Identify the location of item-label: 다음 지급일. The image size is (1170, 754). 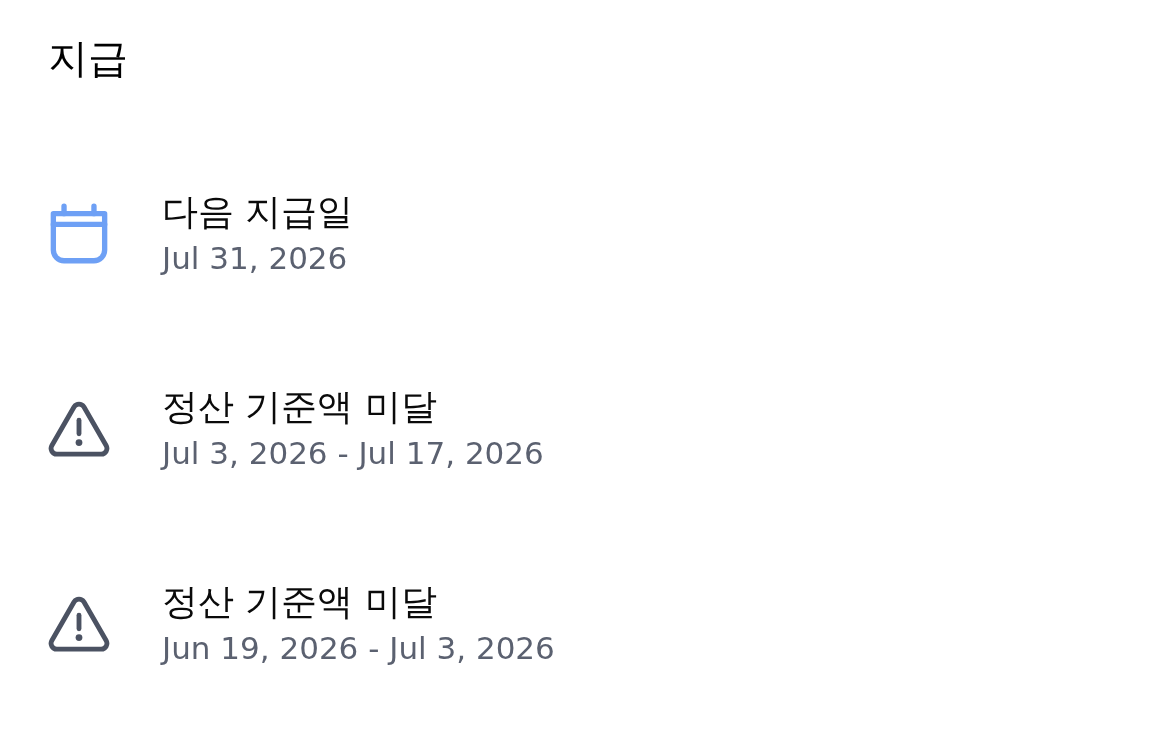
(258, 212).